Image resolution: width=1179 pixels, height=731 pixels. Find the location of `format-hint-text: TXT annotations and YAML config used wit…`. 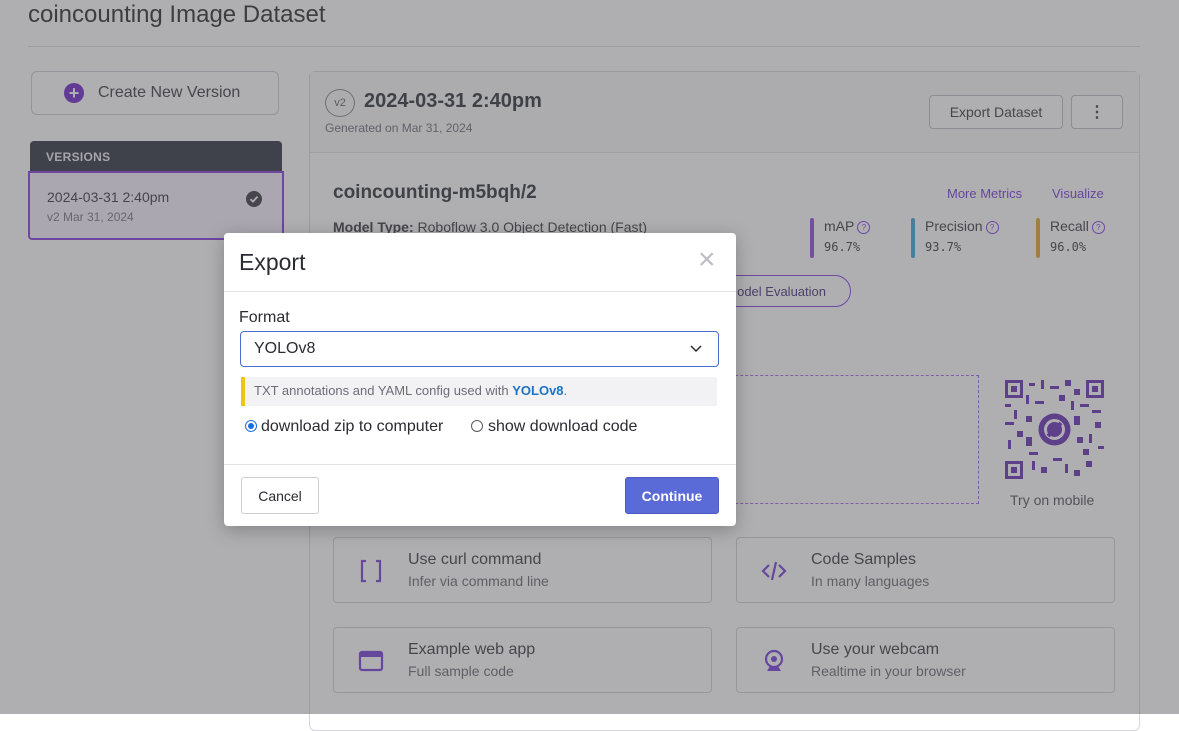

format-hint-text: TXT annotations and YAML config used wit… is located at coordinates (383, 390).